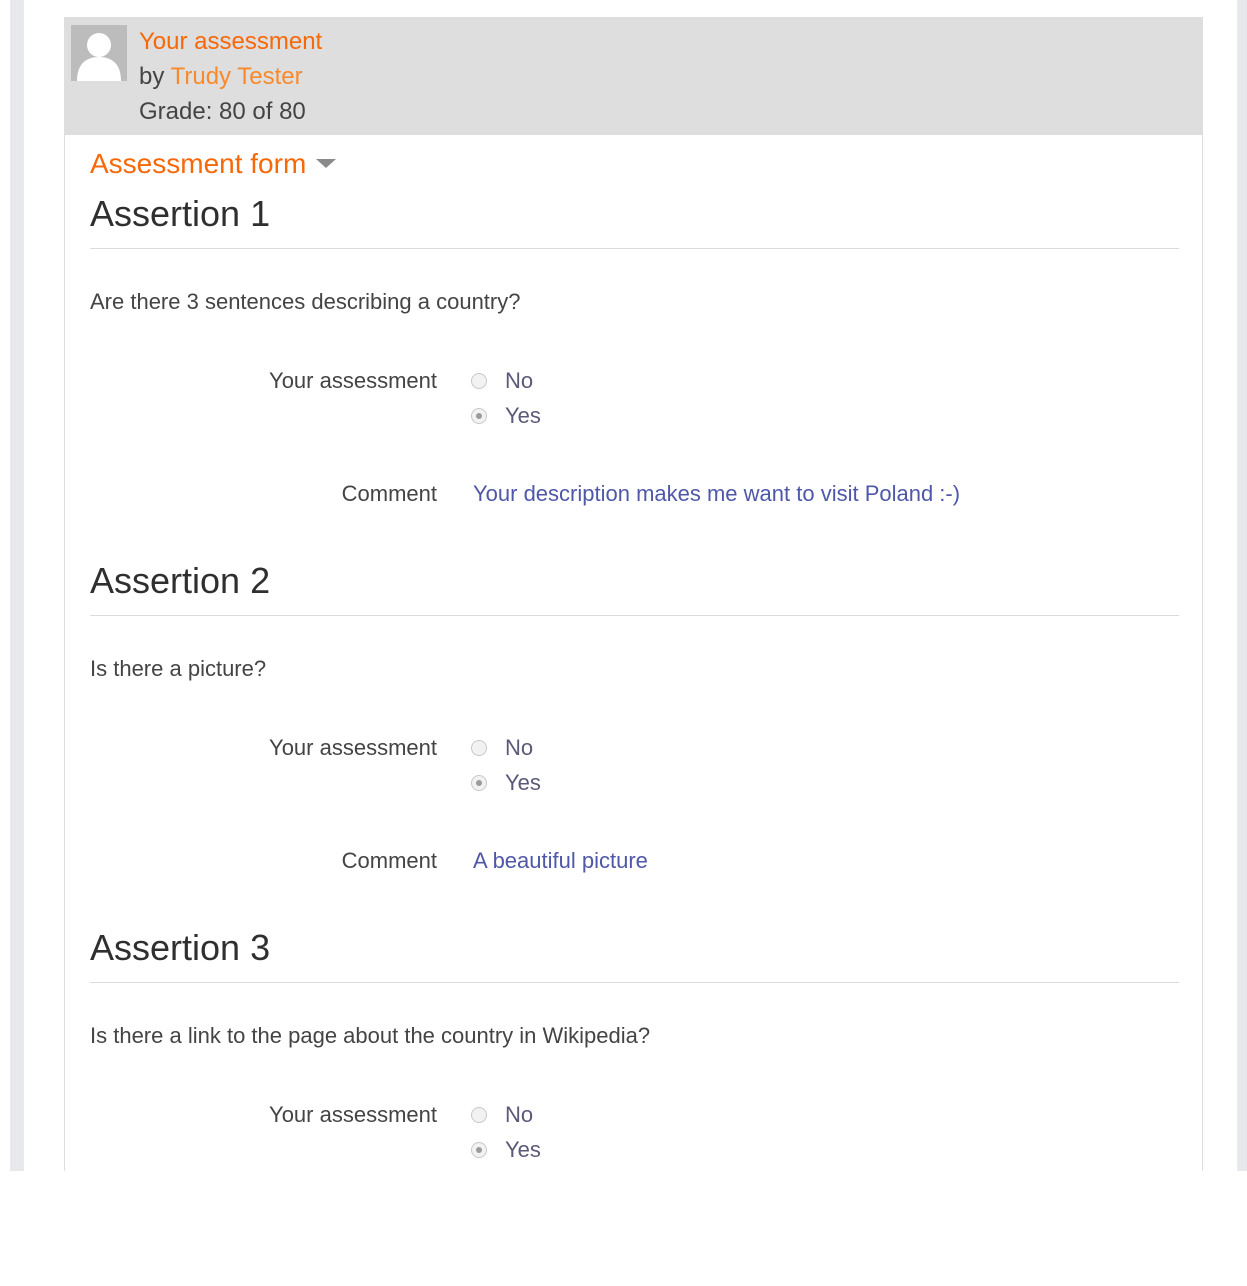 Image resolution: width=1247 pixels, height=1286 pixels. Describe the element at coordinates (180, 947) in the screenshot. I see `assertion-title: Assertion 3` at that location.